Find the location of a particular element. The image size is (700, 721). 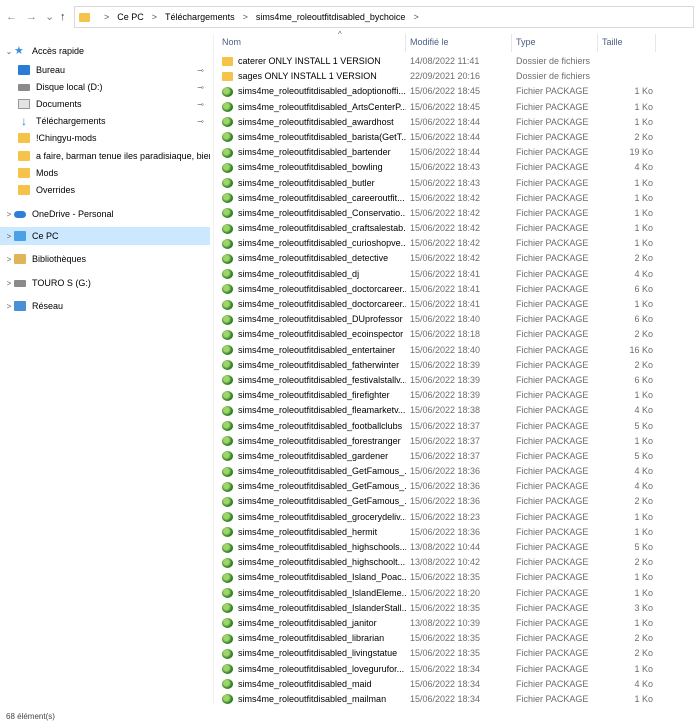

pane-divider is located at coordinates (213, 369).